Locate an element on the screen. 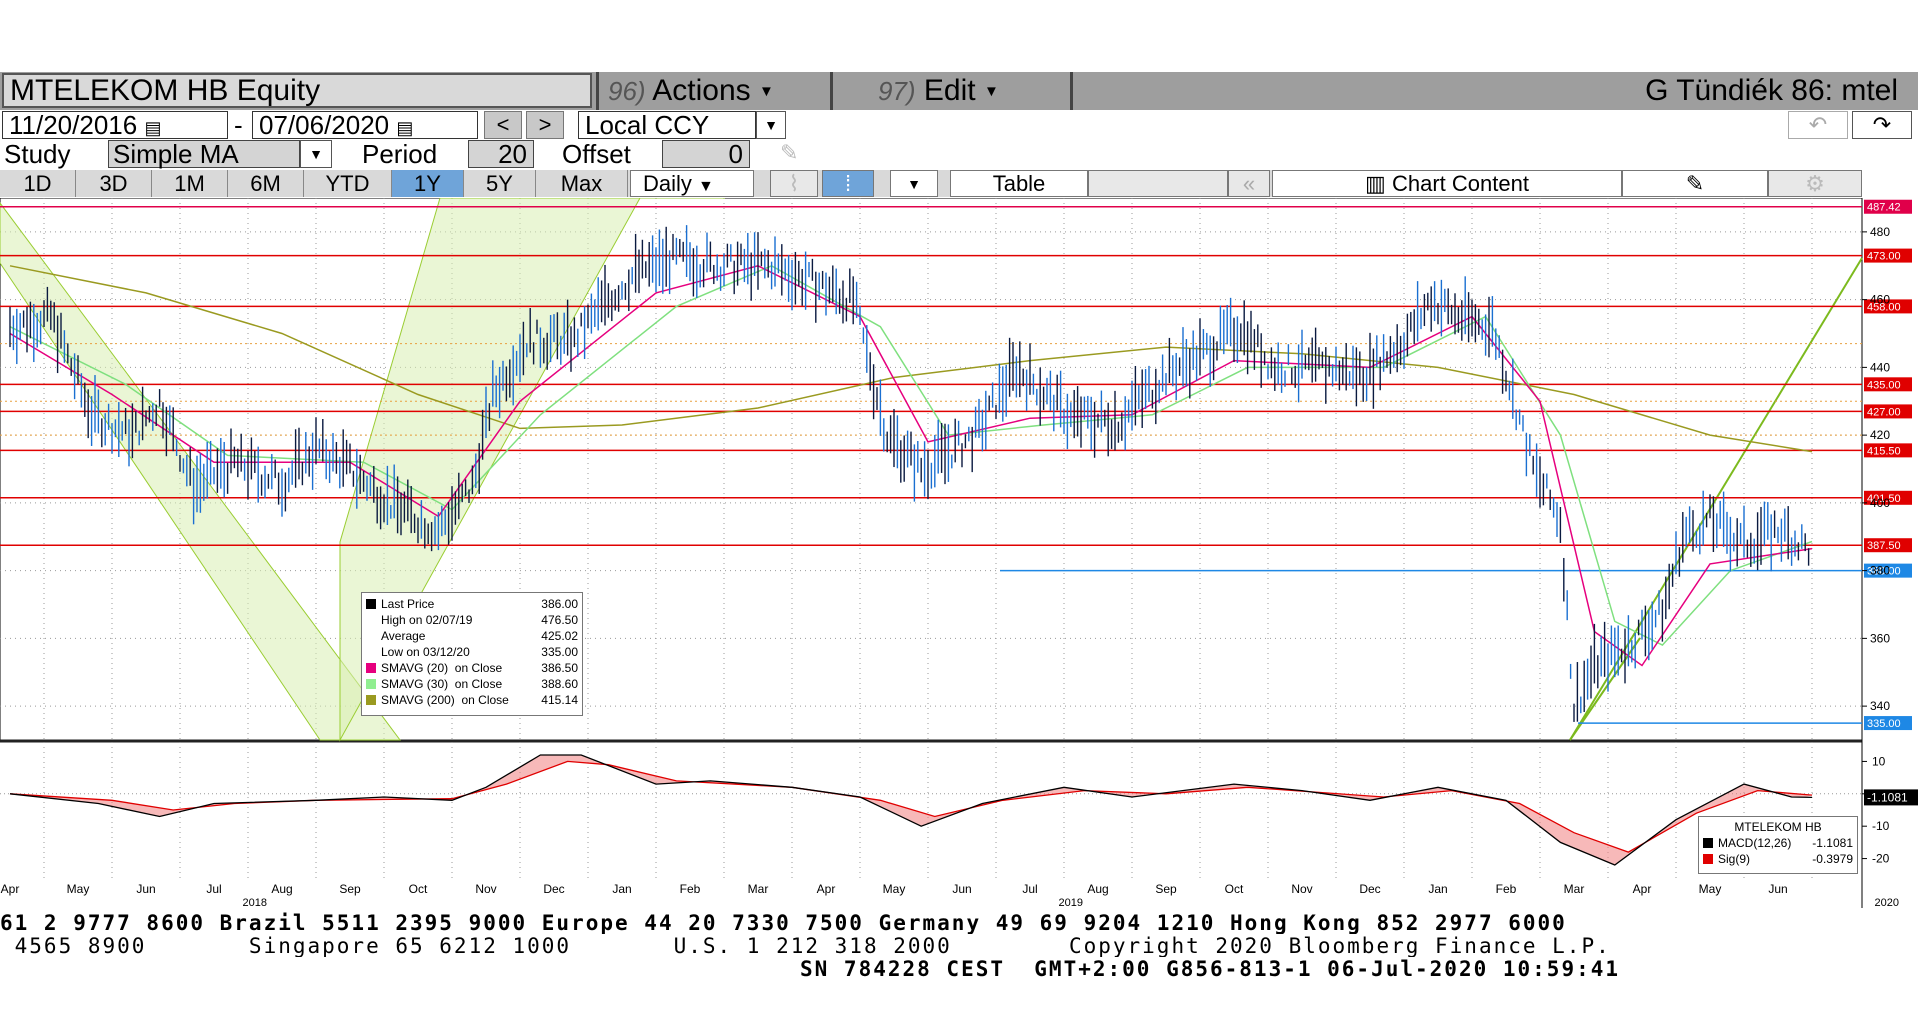 The height and width of the screenshot is (1025, 1918). edit-number: 97) is located at coordinates (897, 91).